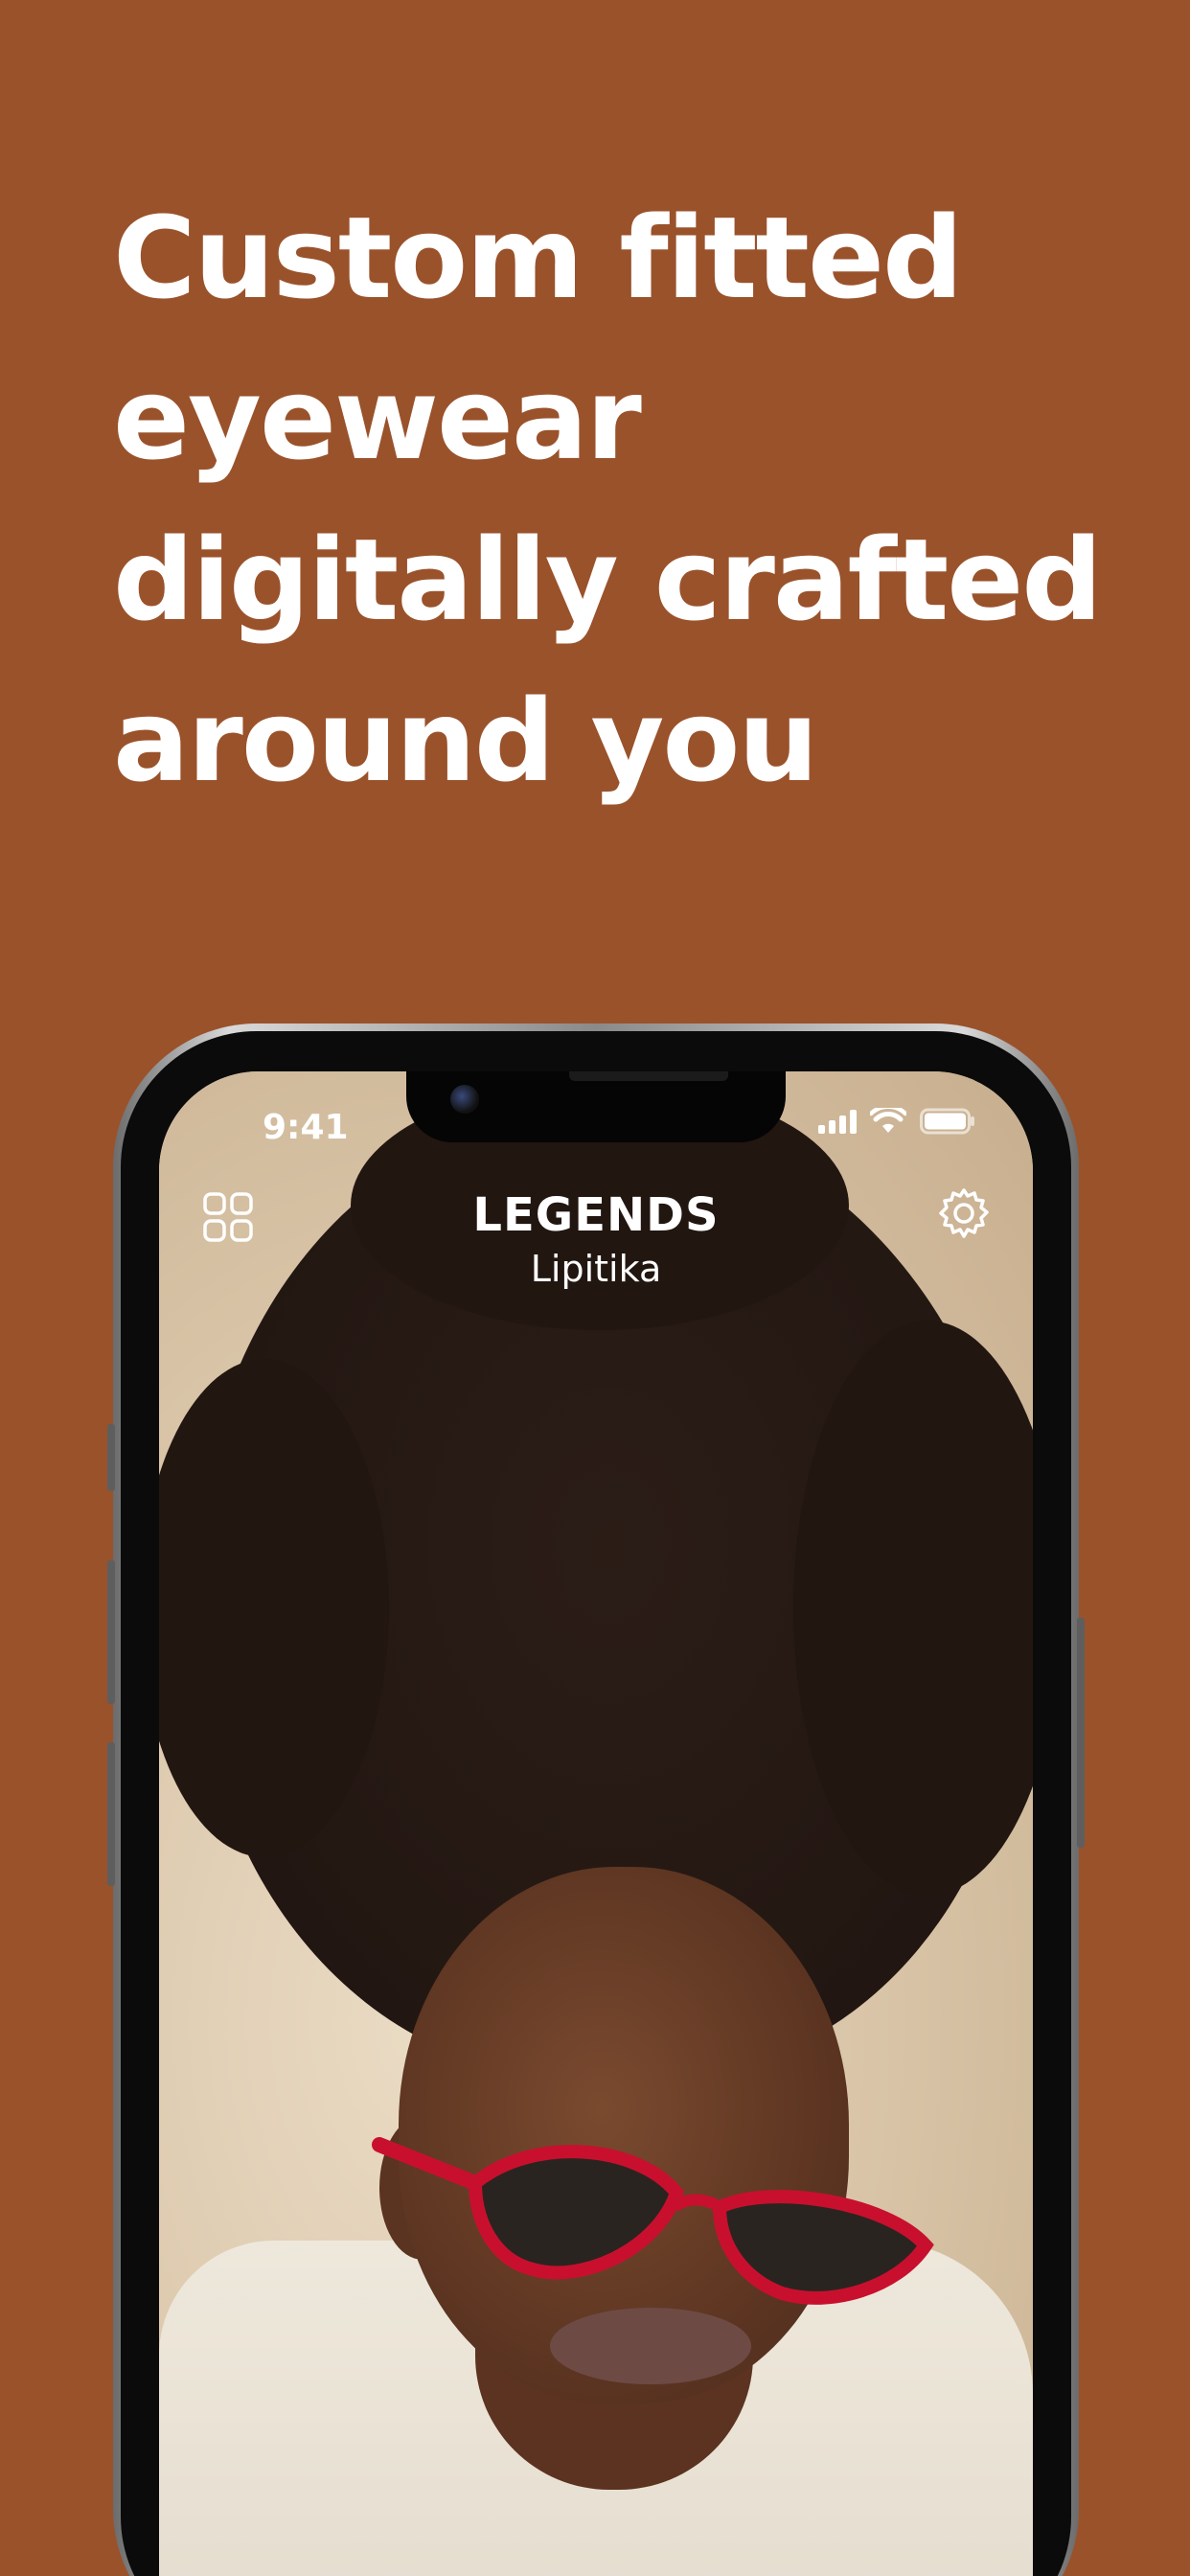 The height and width of the screenshot is (2576, 1190). I want to click on glasses-bridge, so click(697, 2203).